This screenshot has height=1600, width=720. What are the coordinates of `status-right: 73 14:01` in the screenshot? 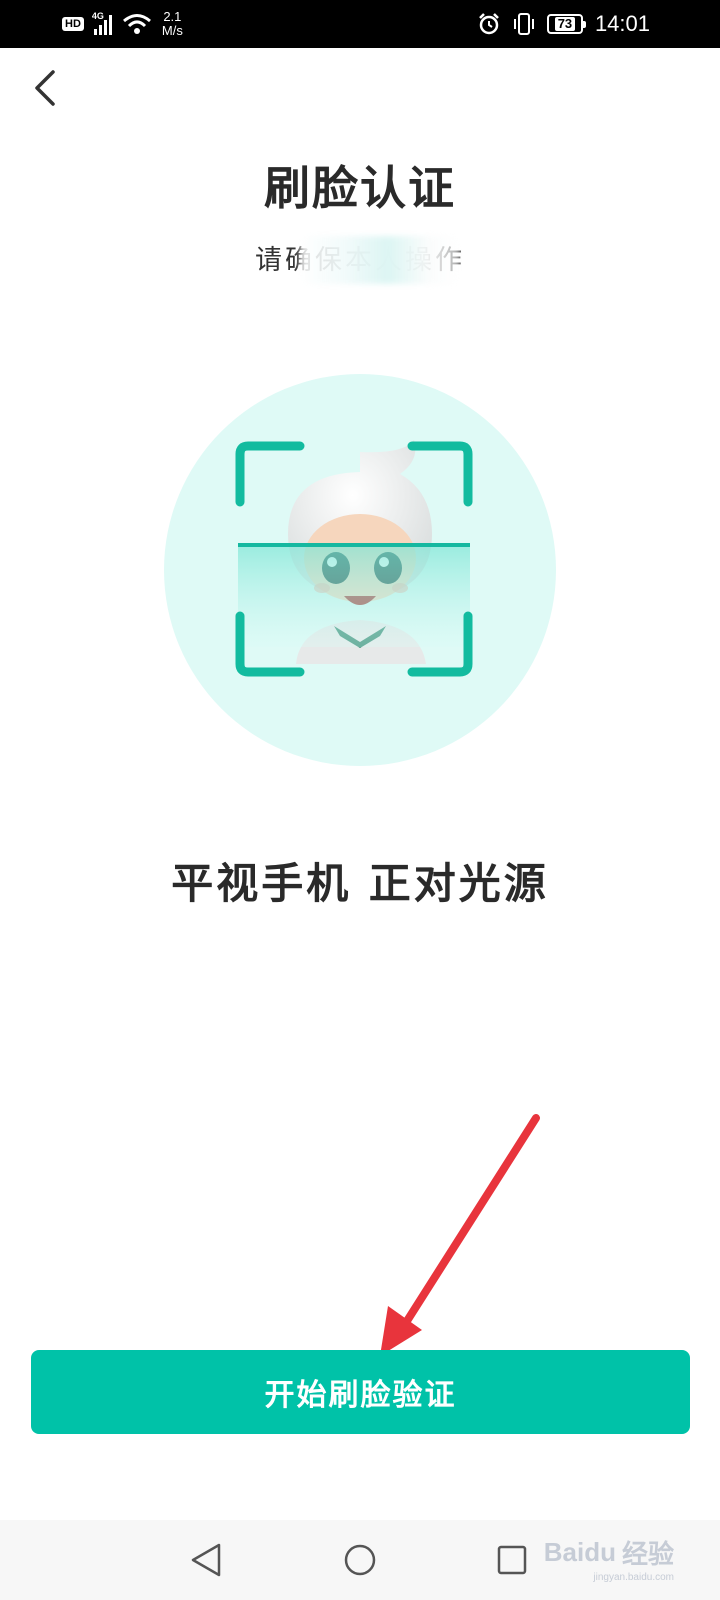 It's located at (563, 24).